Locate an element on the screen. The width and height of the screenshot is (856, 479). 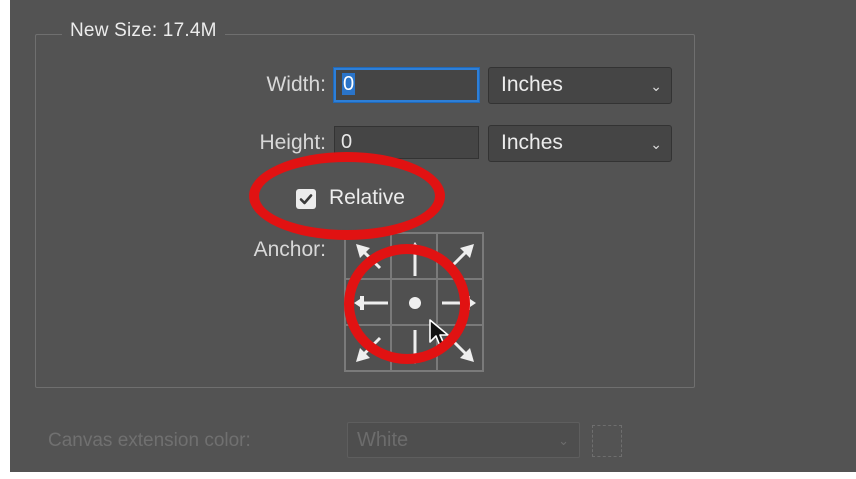
anchor-label: Anchor: is located at coordinates (289, 249).